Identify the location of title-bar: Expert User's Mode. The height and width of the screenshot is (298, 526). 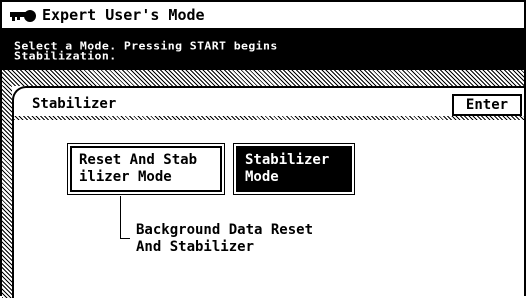
(263, 16).